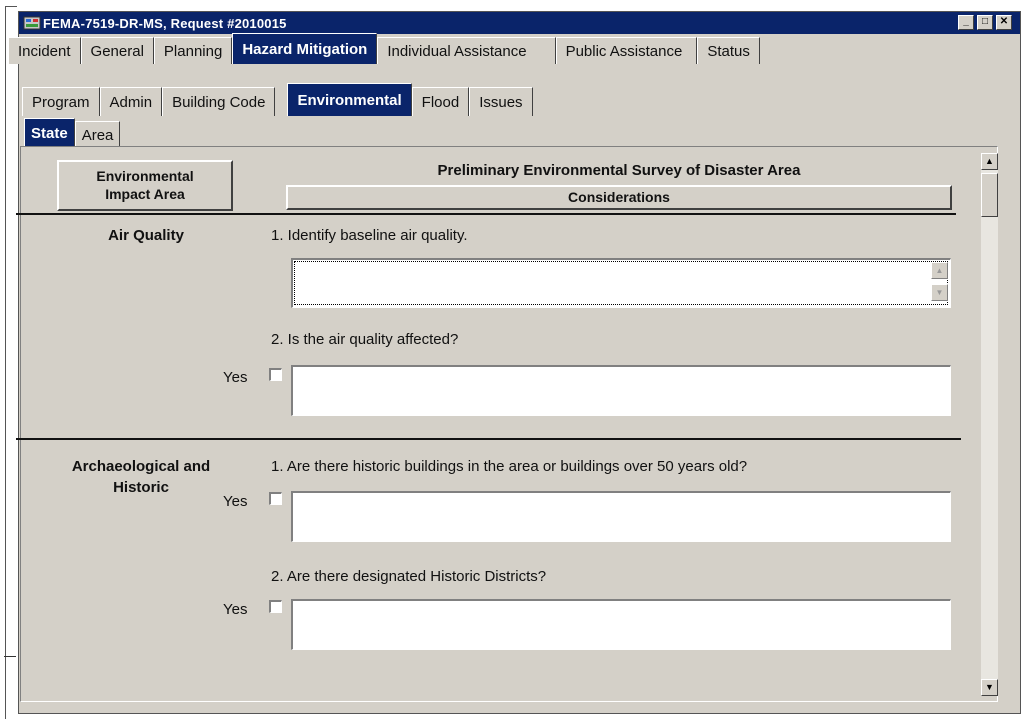 This screenshot has width=1029, height=719. Describe the element at coordinates (44, 50) in the screenshot. I see `tab-incident: Incident` at that location.